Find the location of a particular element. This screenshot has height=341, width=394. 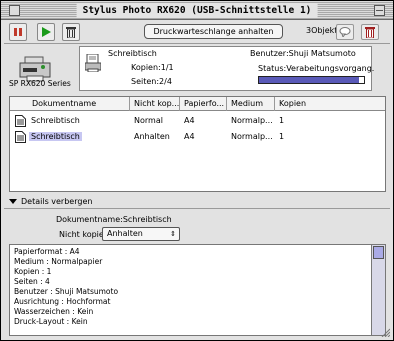

vertical-scrollbar is located at coordinates (378, 290).